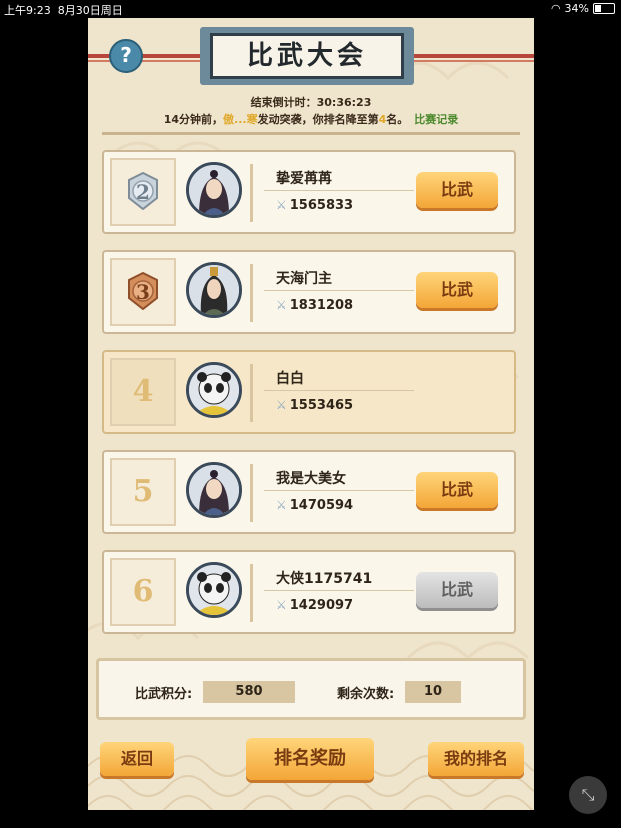 The image size is (621, 828). Describe the element at coordinates (588, 795) in the screenshot. I see `shrink-icon: ⤡` at that location.